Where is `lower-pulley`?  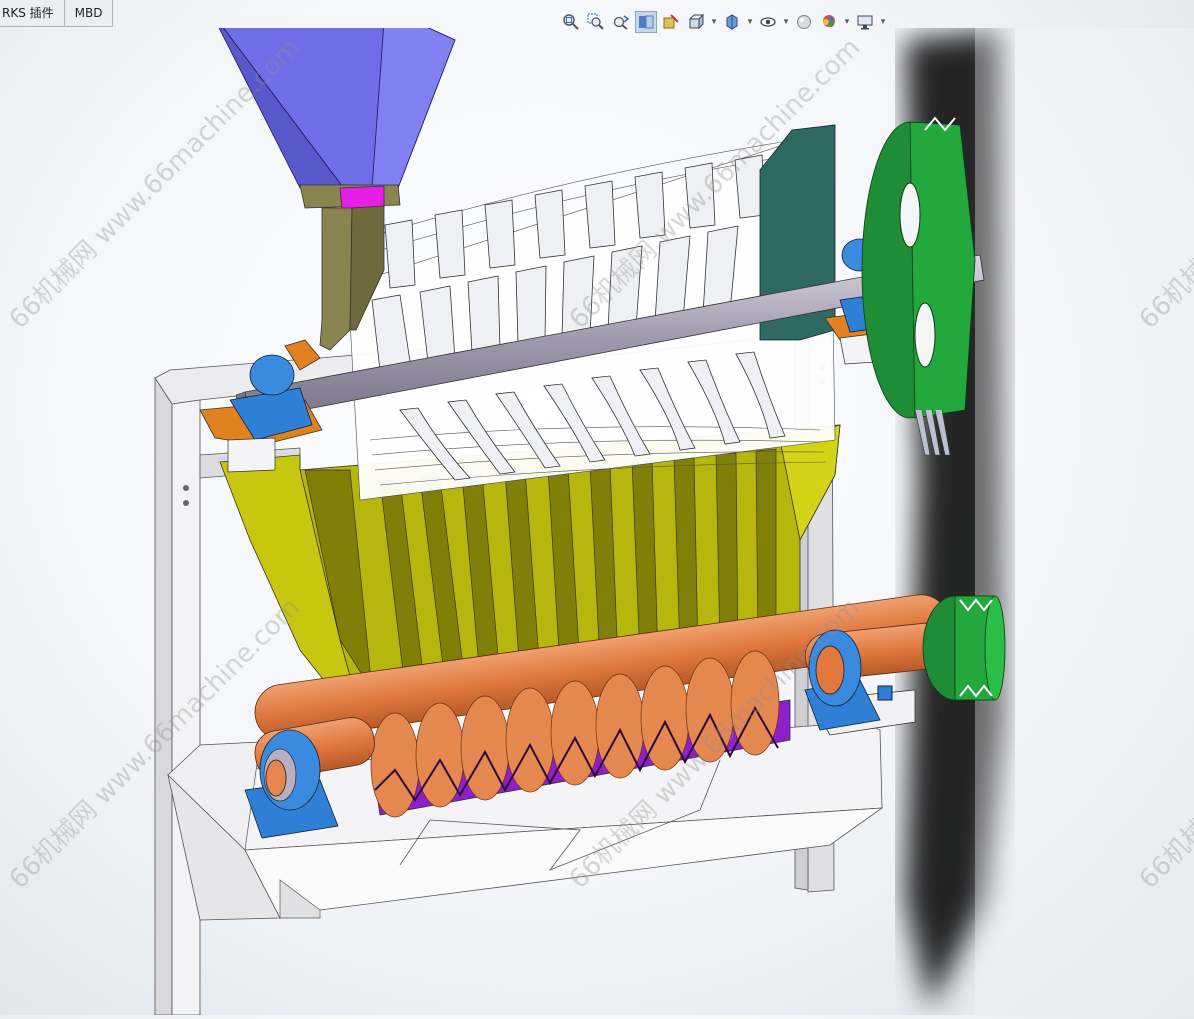 lower-pulley is located at coordinates (964, 648).